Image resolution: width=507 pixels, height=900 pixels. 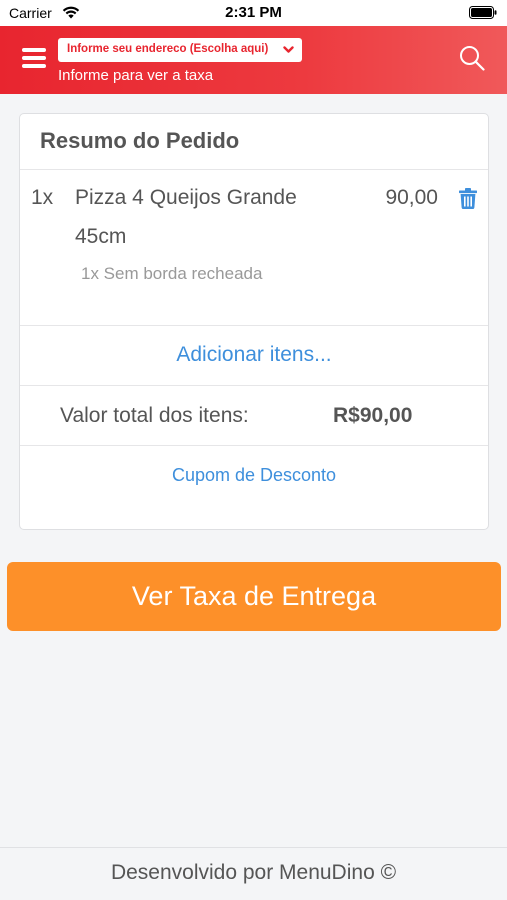 I want to click on search-icon, so click(x=472, y=58).